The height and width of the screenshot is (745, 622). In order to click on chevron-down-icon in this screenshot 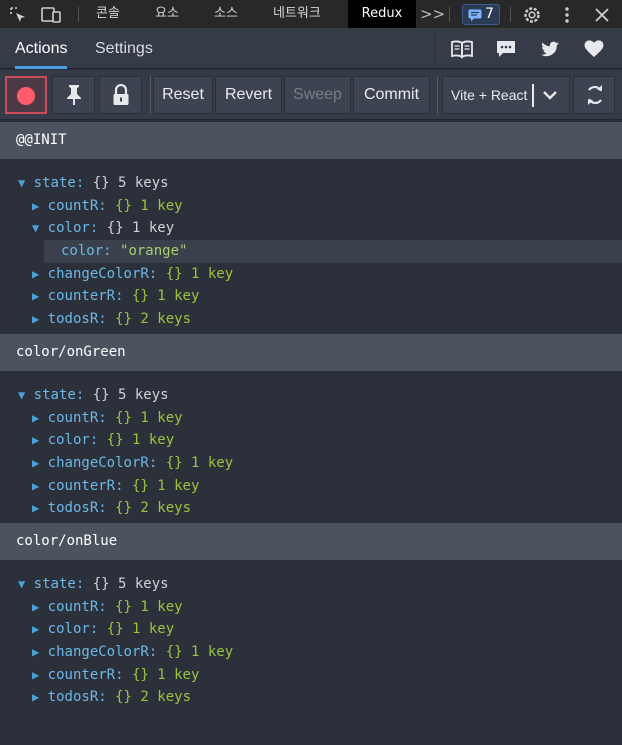, I will do `click(550, 95)`.